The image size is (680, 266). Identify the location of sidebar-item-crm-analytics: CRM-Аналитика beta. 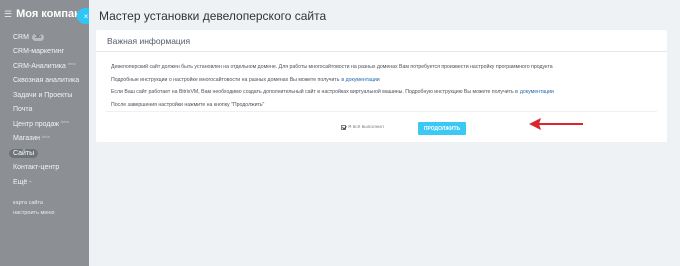
(45, 66).